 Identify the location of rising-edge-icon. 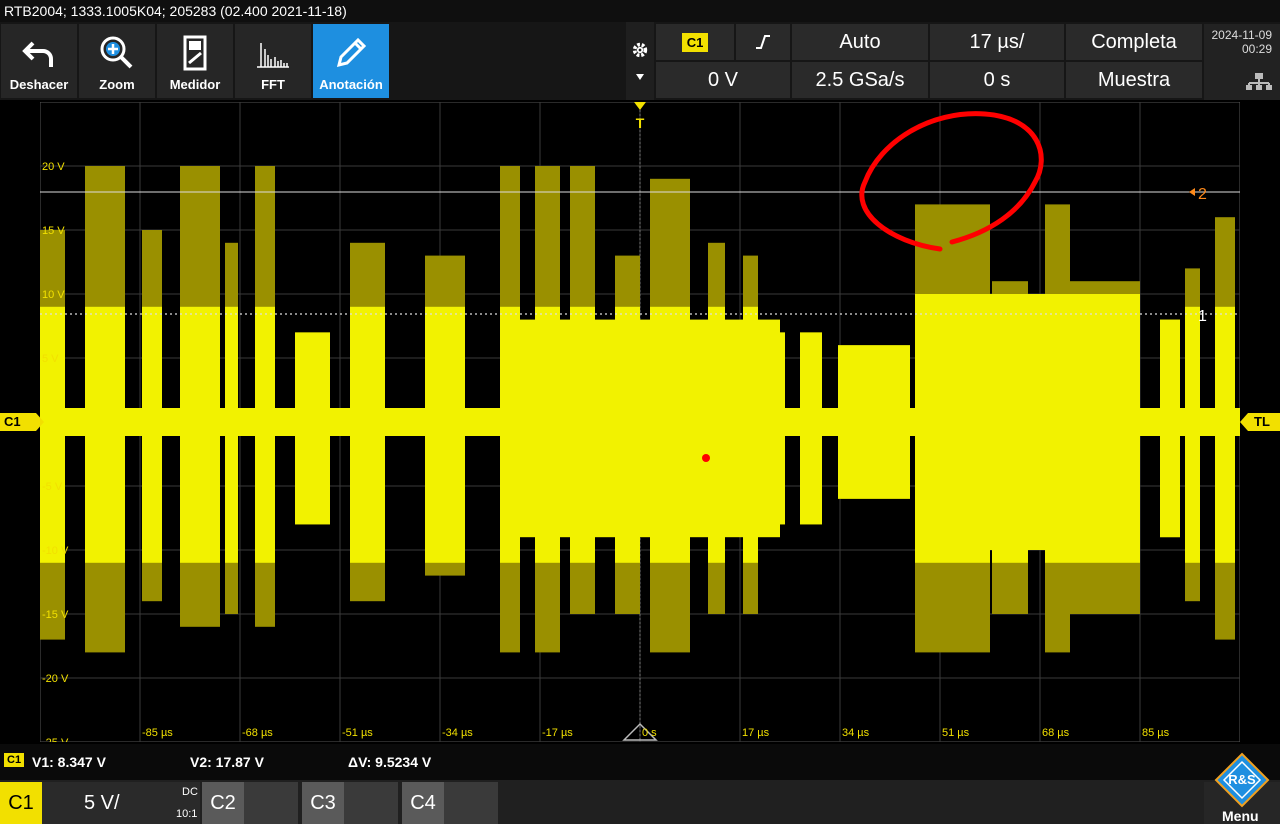
(763, 42).